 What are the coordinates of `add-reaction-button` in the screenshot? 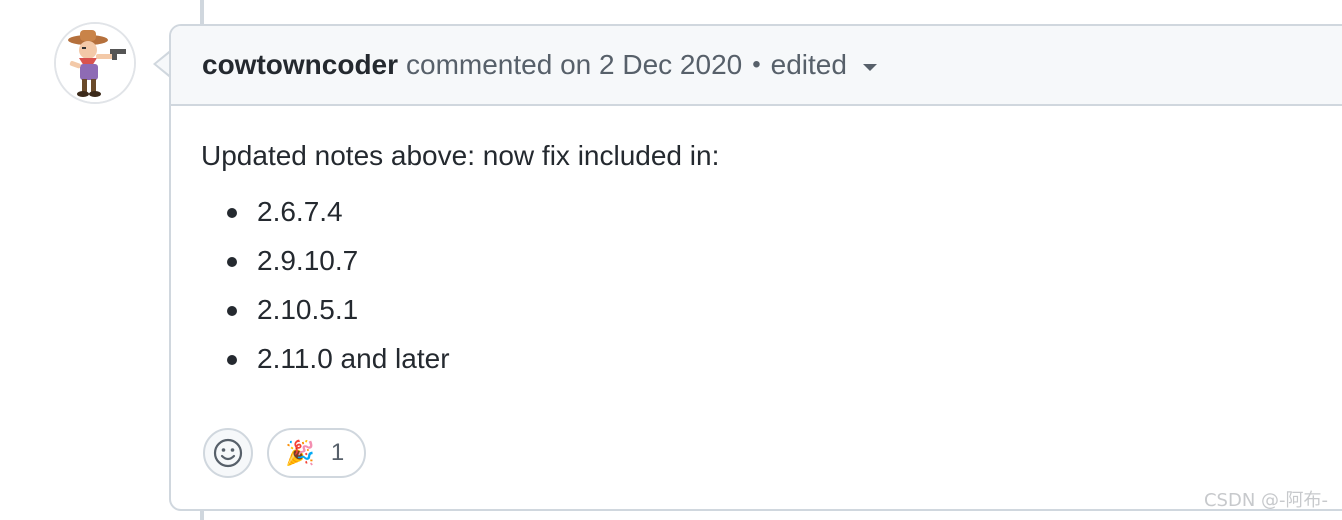 It's located at (228, 453).